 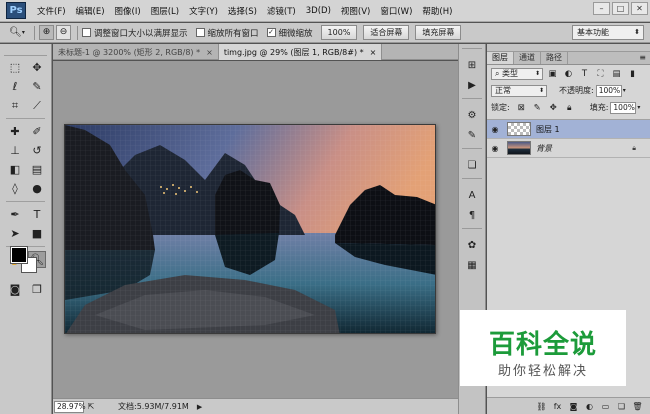 I want to click on smart-object-filter-icon: ▤, so click(x=616, y=74).